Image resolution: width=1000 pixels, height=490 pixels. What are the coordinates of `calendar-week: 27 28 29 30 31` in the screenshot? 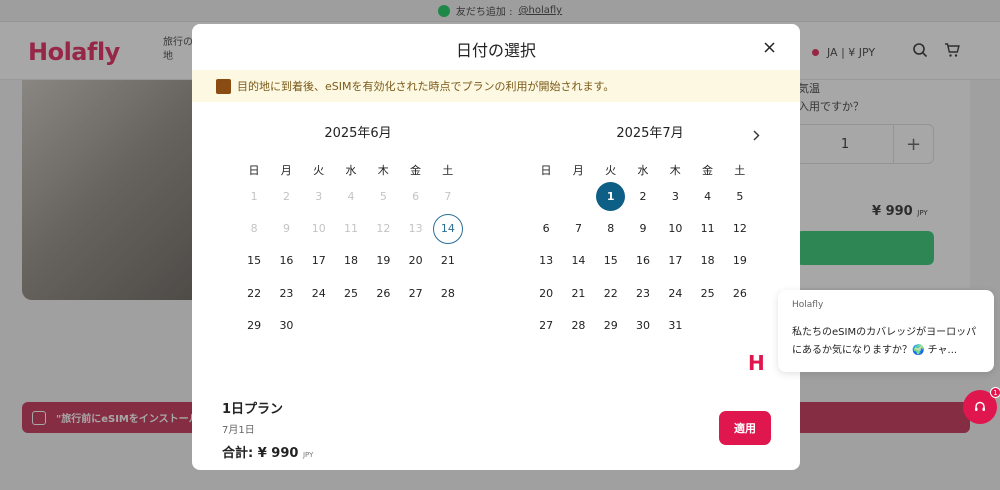 It's located at (650, 326).